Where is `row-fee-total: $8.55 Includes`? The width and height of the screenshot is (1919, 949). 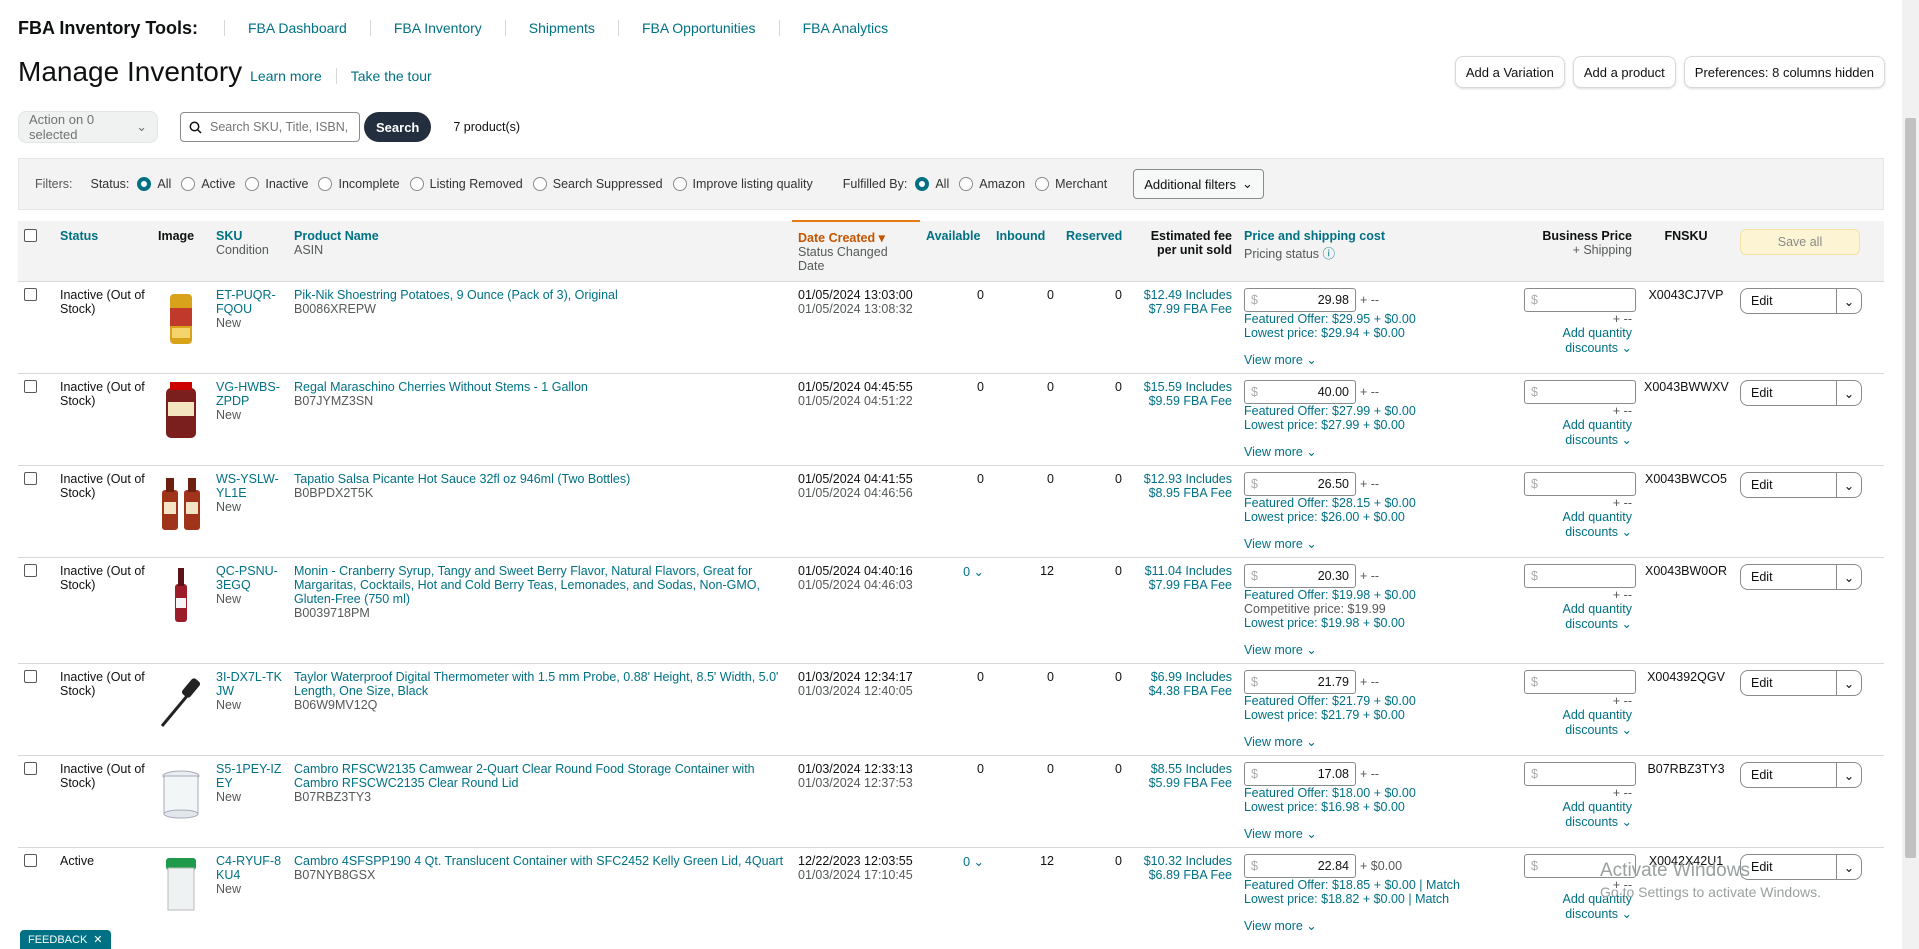
row-fee-total: $8.55 Includes is located at coordinates (1183, 769).